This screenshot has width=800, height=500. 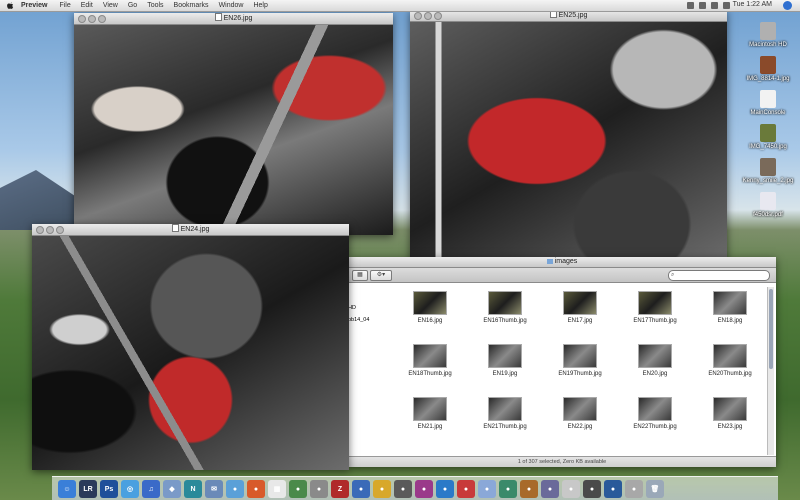 What do you see at coordinates (130, 489) in the screenshot?
I see `safari-icon: ◎` at bounding box center [130, 489].